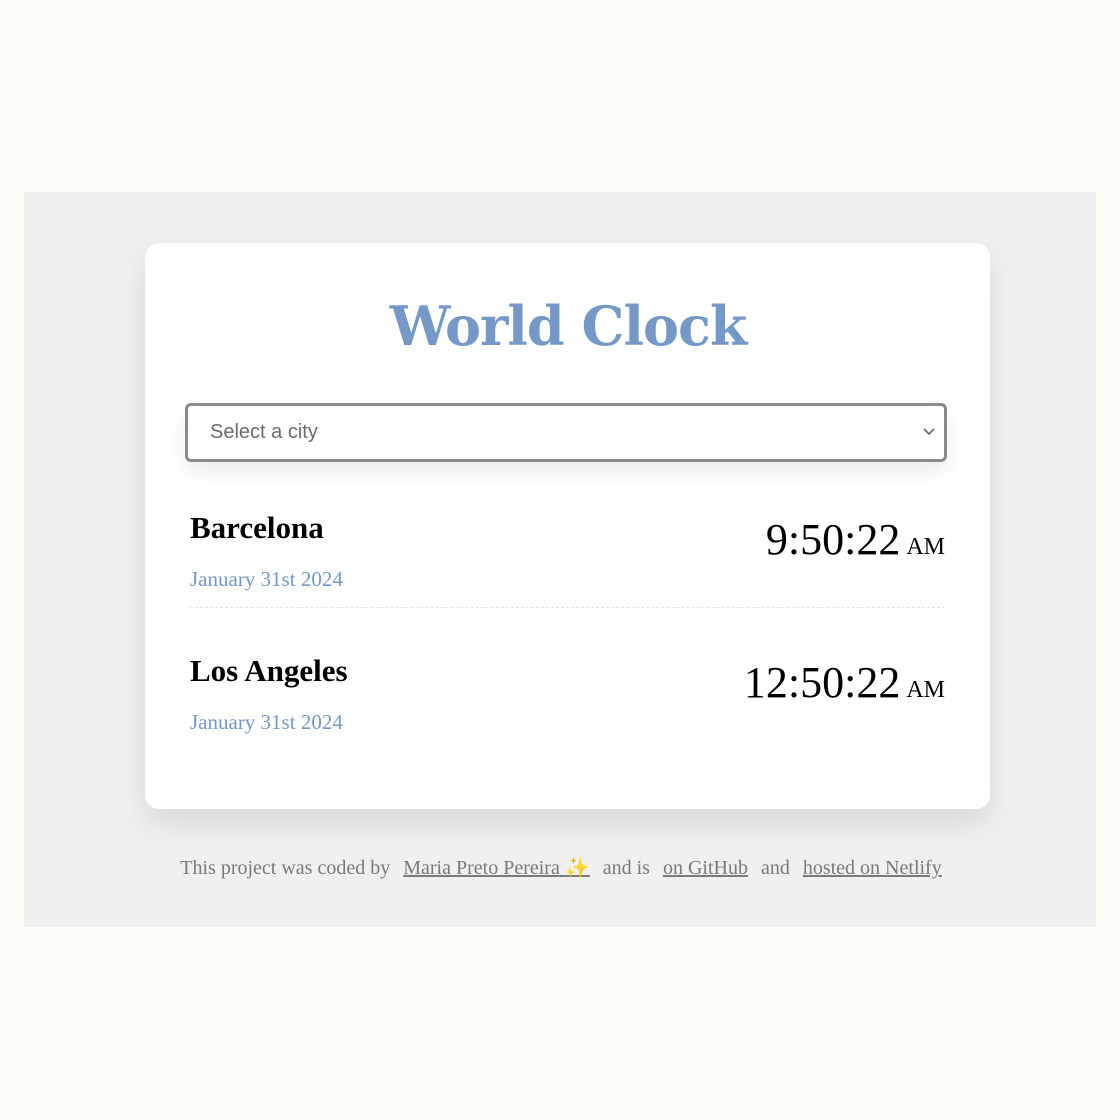 The image size is (1120, 1120). Describe the element at coordinates (577, 868) in the screenshot. I see `sparkles-icon: ✨` at that location.